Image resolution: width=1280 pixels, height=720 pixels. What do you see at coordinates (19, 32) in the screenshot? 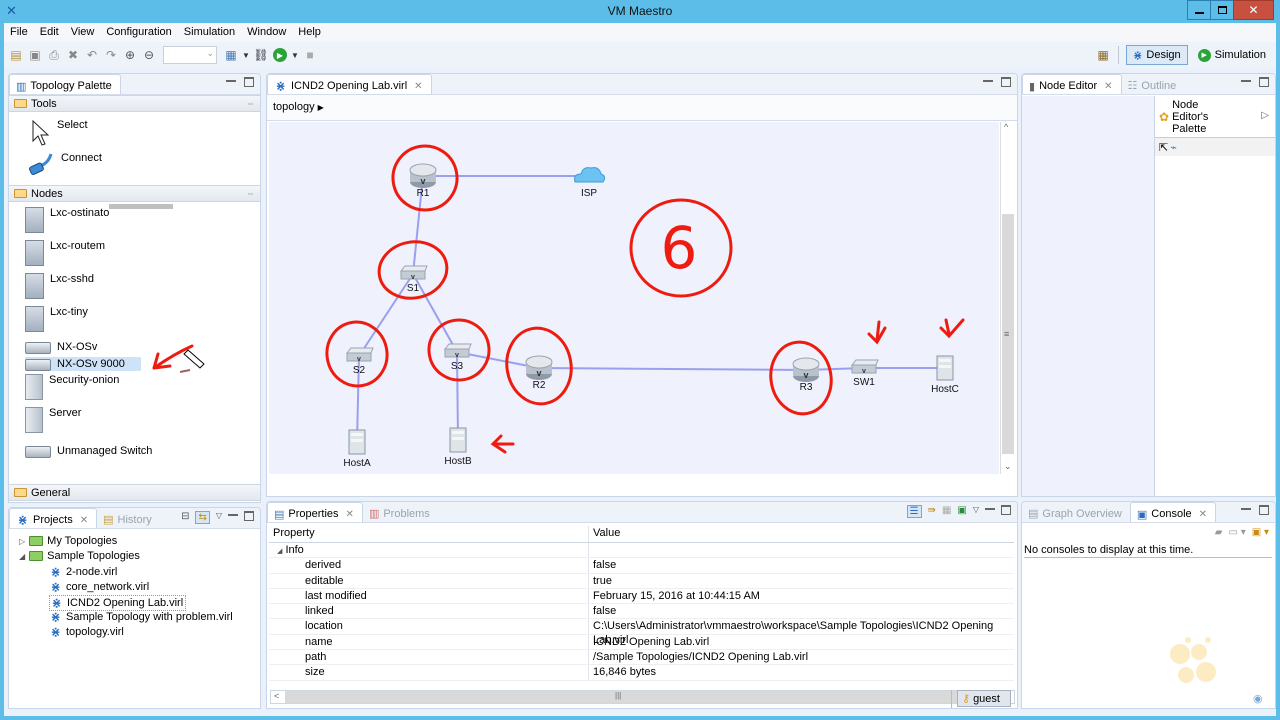
I see `menu-file: File` at bounding box center [19, 32].